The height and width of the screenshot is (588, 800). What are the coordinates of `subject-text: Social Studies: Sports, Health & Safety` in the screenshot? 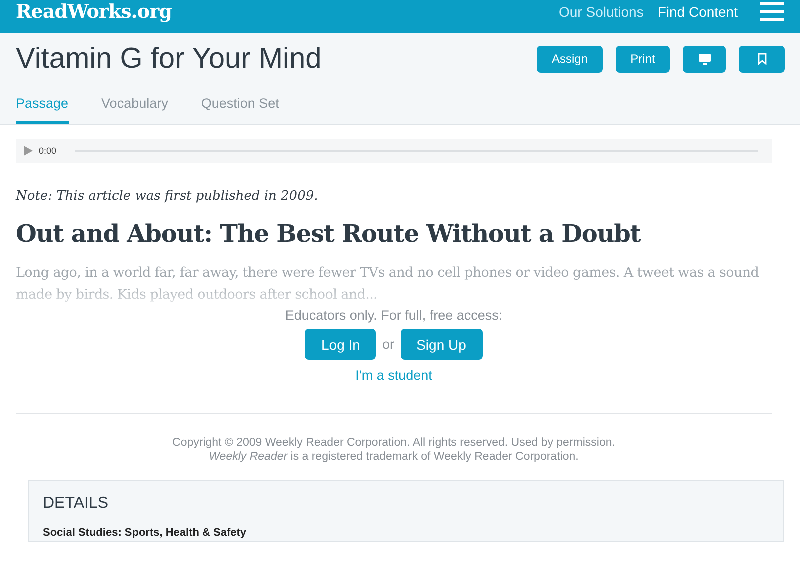 It's located at (145, 533).